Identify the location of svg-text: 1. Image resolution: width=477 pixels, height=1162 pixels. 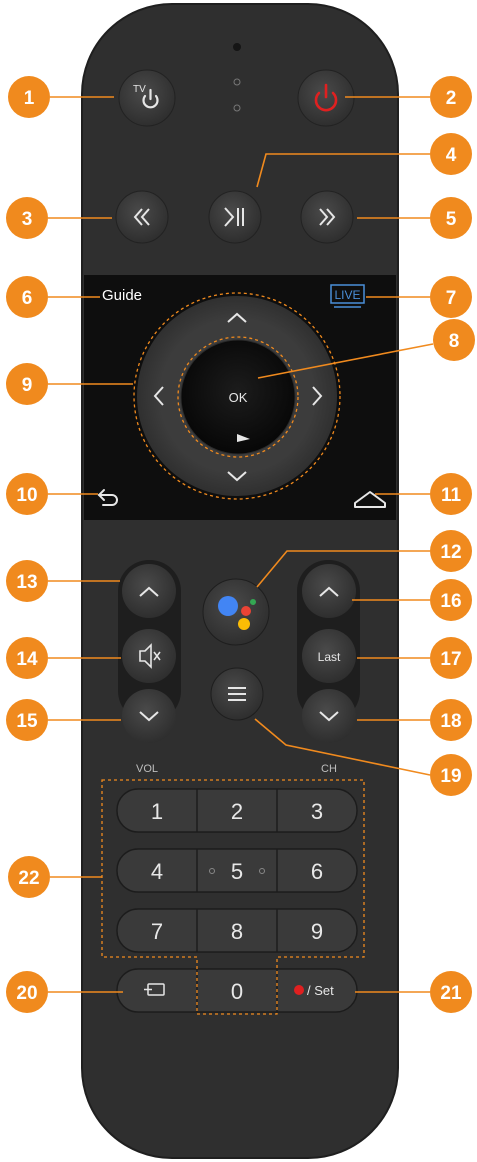
(29, 98).